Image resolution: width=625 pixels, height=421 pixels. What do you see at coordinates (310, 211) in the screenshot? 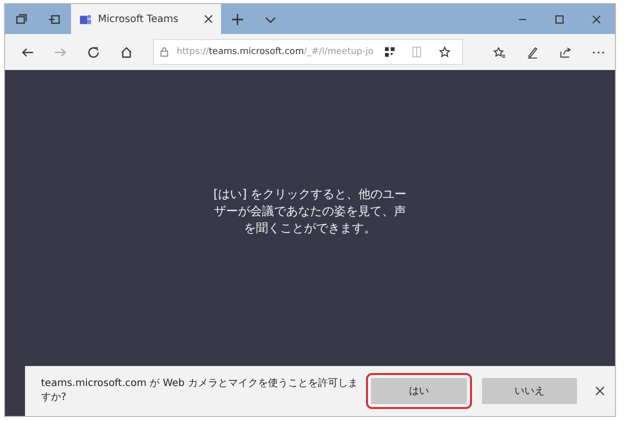
I see `permission-message: [はい] をクリックすると、他のユーザーが会議であなたの姿を見て、声を聞くことができます。` at bounding box center [310, 211].